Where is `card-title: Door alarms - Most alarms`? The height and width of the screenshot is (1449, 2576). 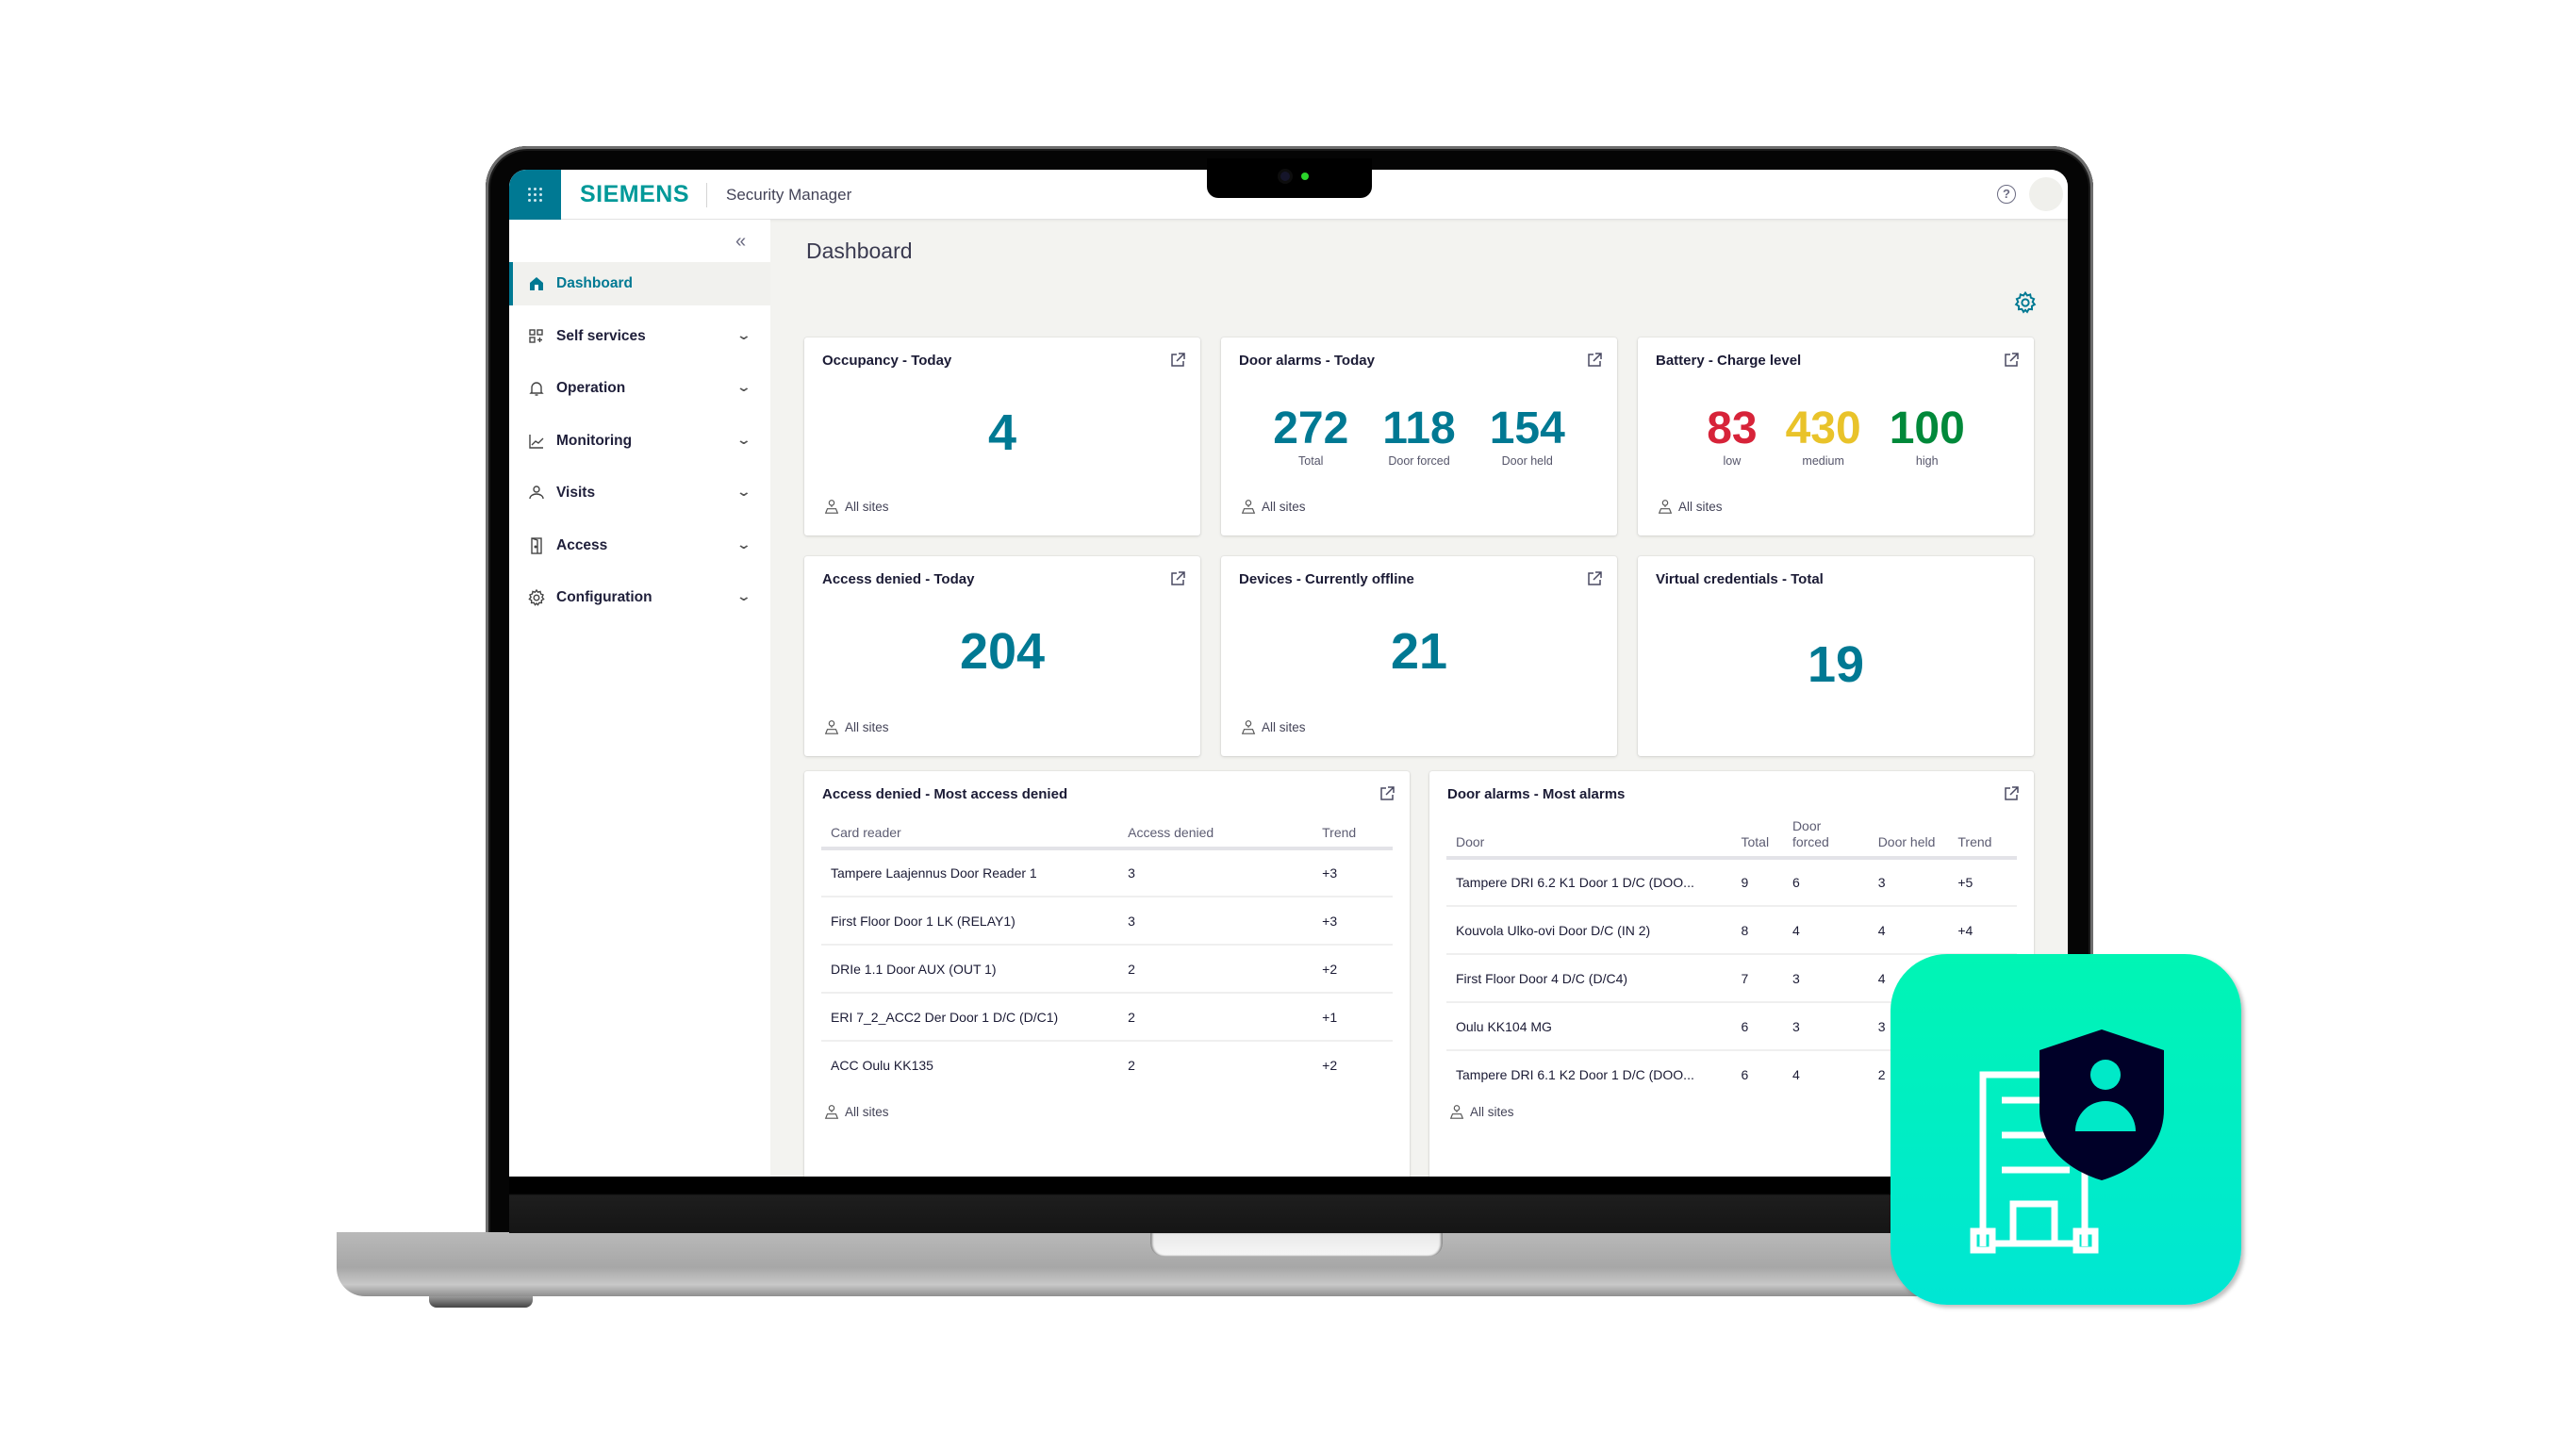 card-title: Door alarms - Most alarms is located at coordinates (1536, 794).